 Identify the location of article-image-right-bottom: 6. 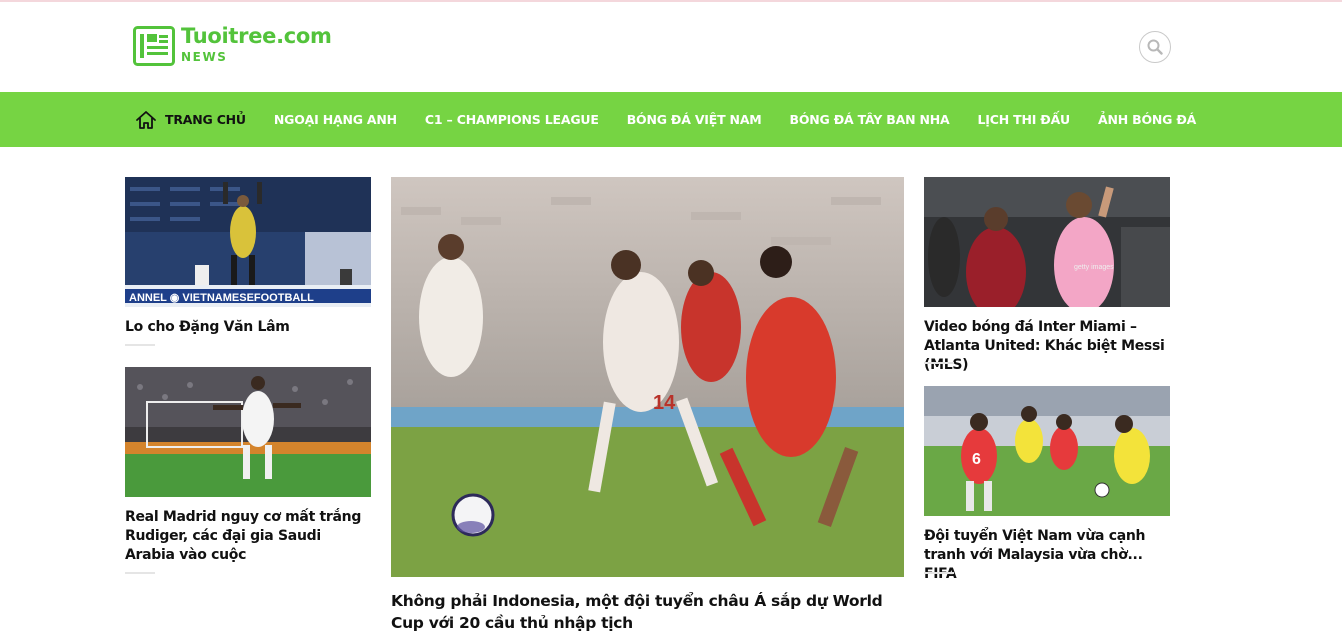
(1047, 451).